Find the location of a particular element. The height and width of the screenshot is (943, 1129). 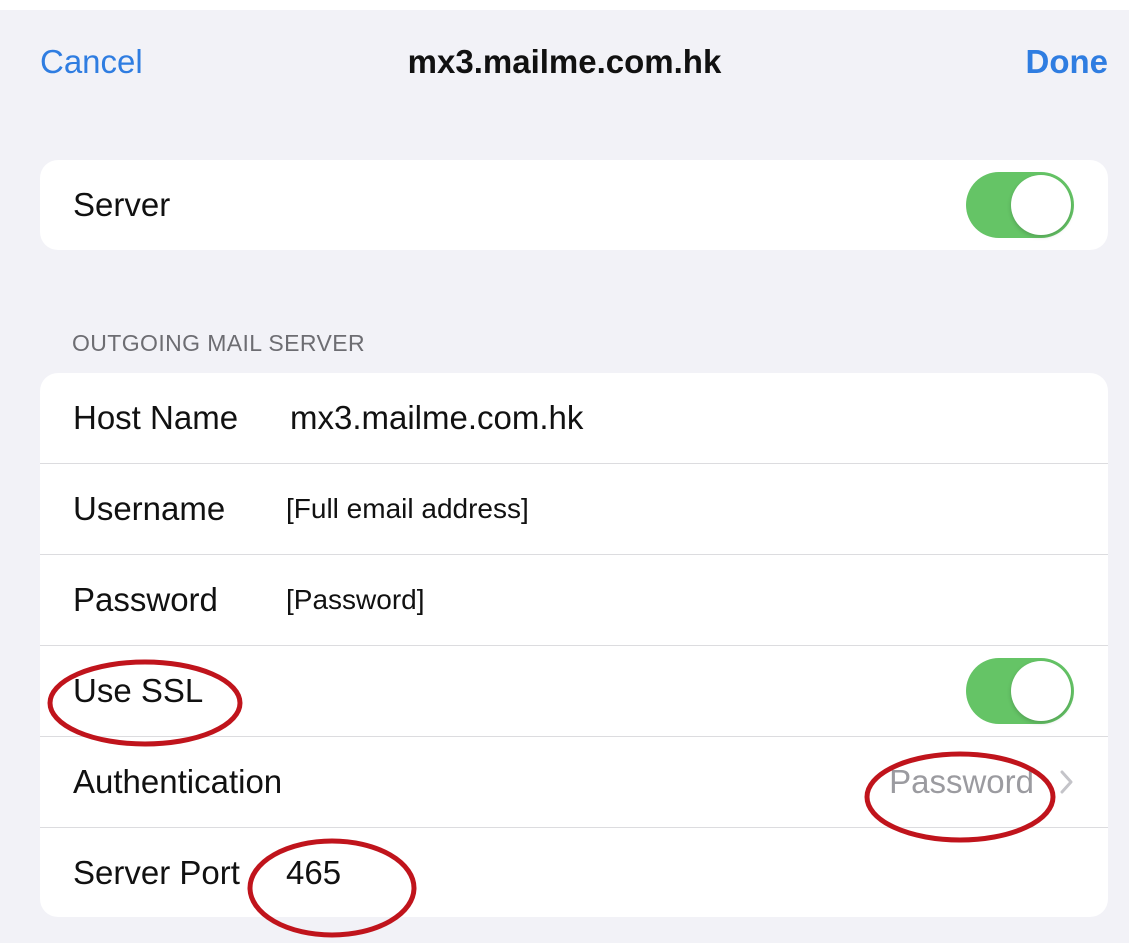

host-name-field: mx3.mailme.com.hk is located at coordinates (436, 418).